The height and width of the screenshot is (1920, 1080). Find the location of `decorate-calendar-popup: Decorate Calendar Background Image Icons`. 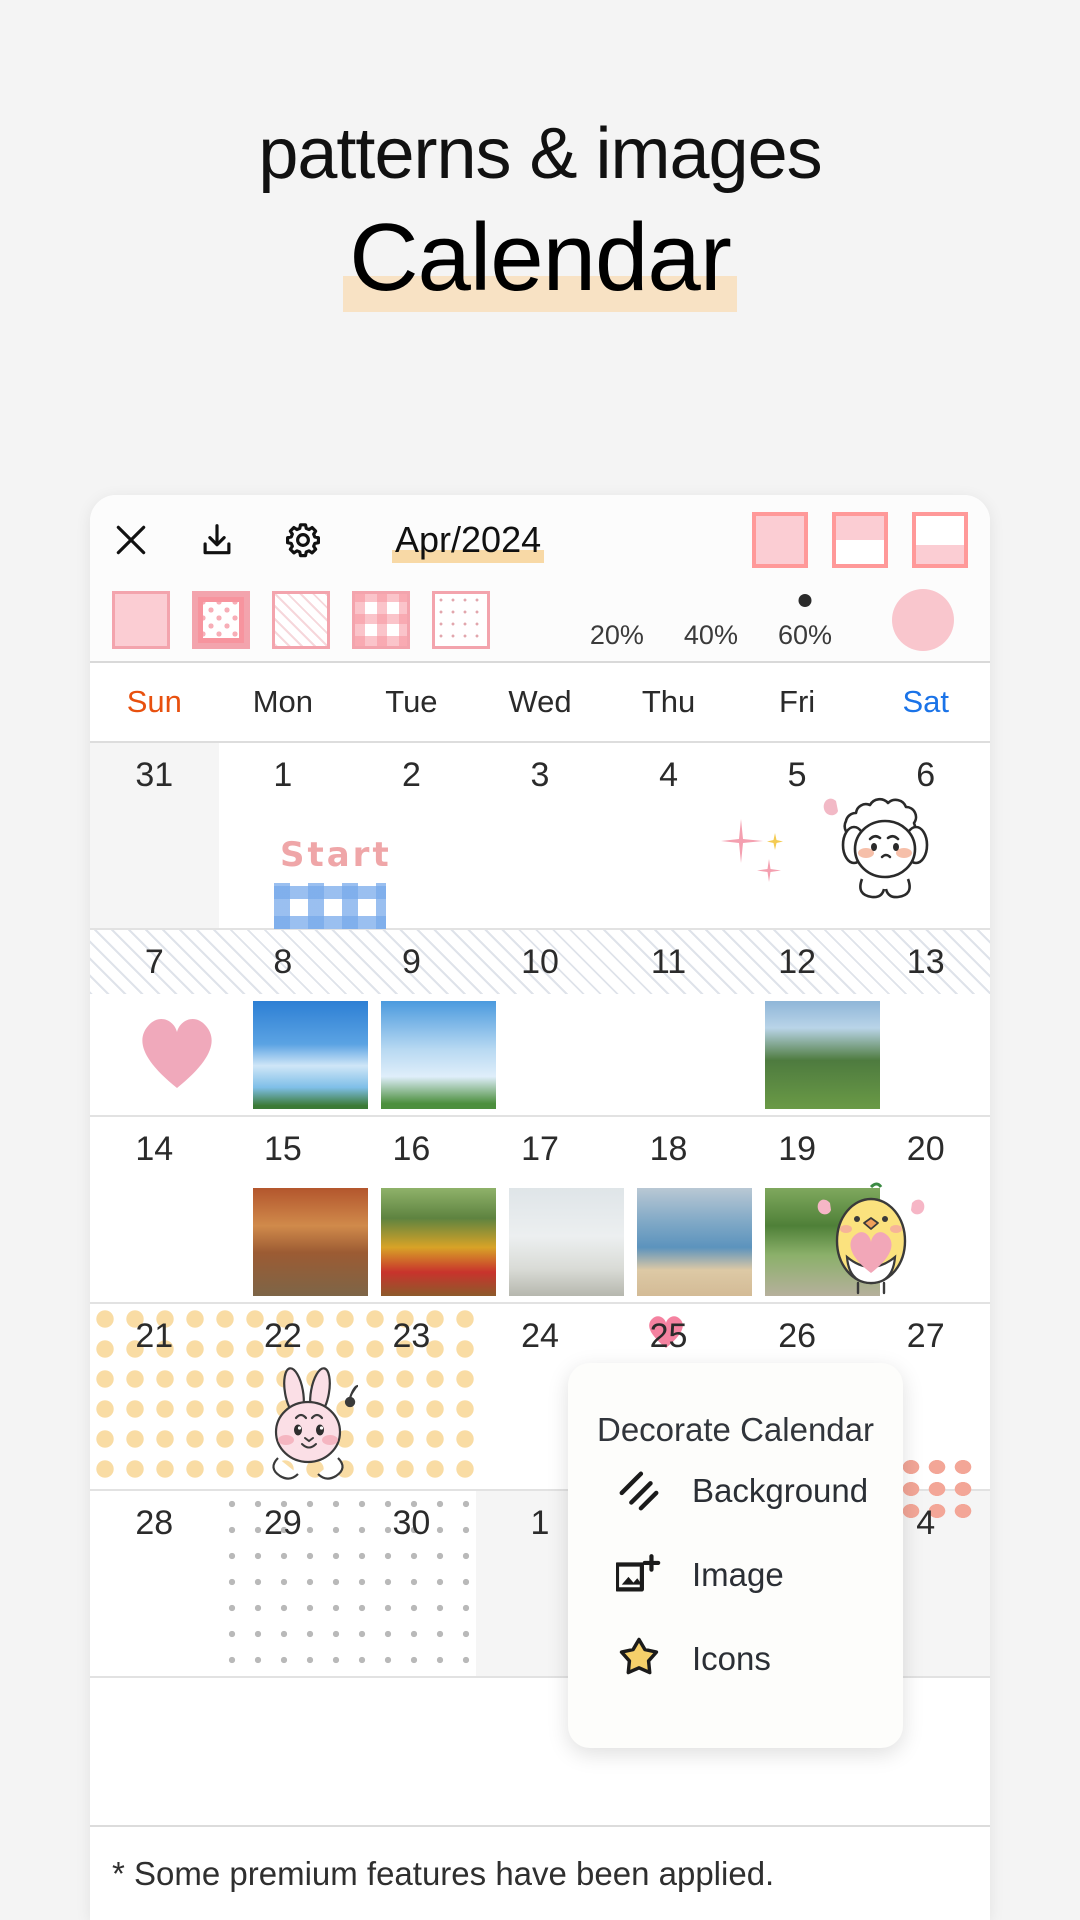

decorate-calendar-popup: Decorate Calendar Background Image Icons is located at coordinates (735, 1555).